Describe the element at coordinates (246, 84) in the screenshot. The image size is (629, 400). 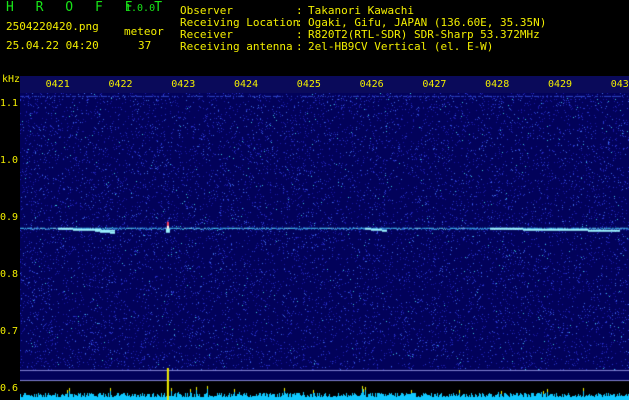
I see `x-tick-label: 0424` at that location.